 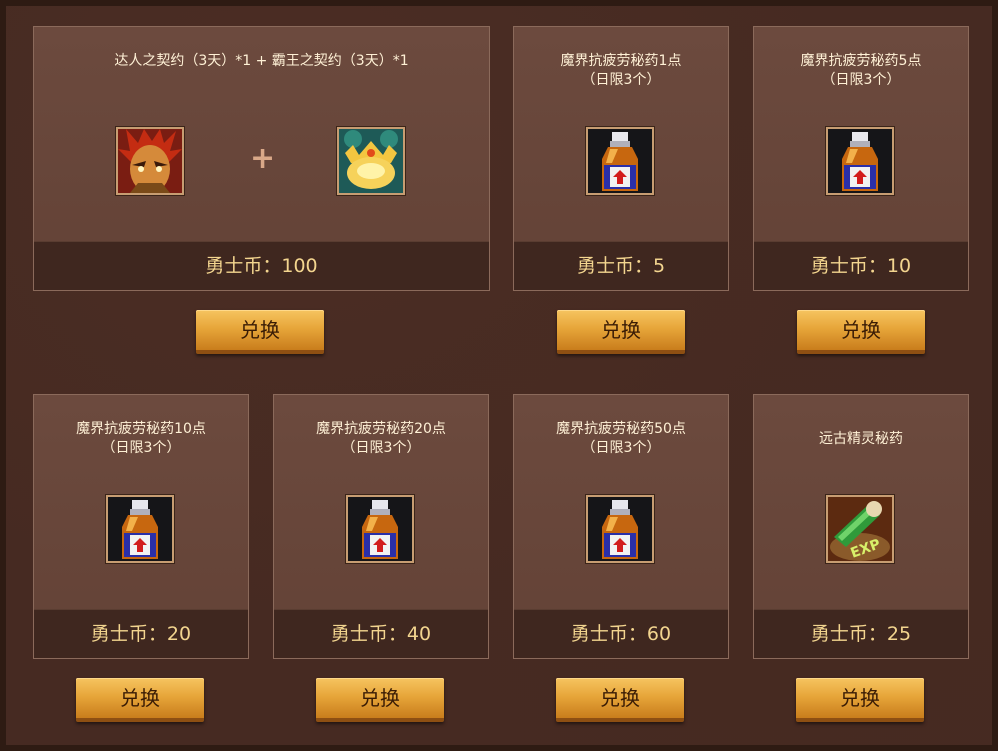 I want to click on item-price: 勇士币：25, so click(x=861, y=633).